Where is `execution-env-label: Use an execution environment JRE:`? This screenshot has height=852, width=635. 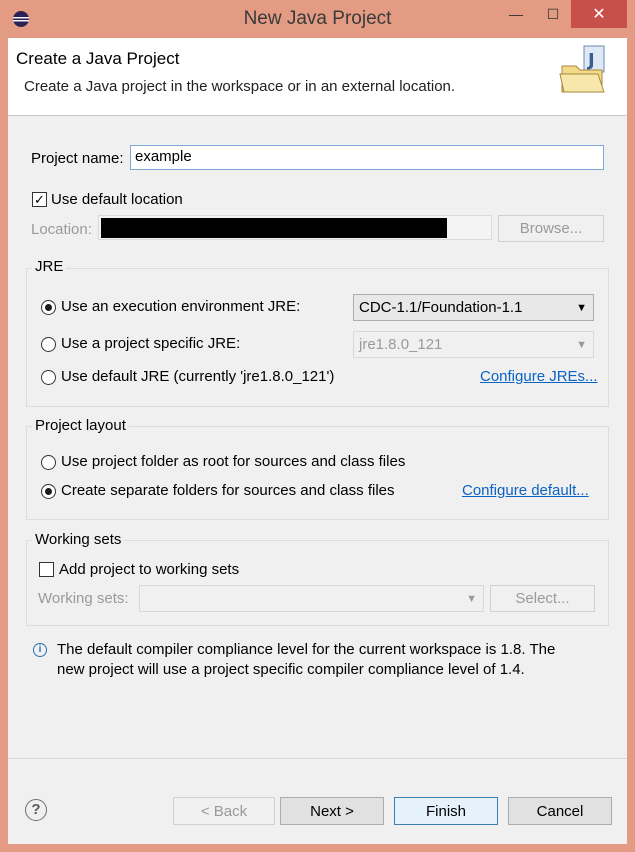 execution-env-label: Use an execution environment JRE: is located at coordinates (181, 306).